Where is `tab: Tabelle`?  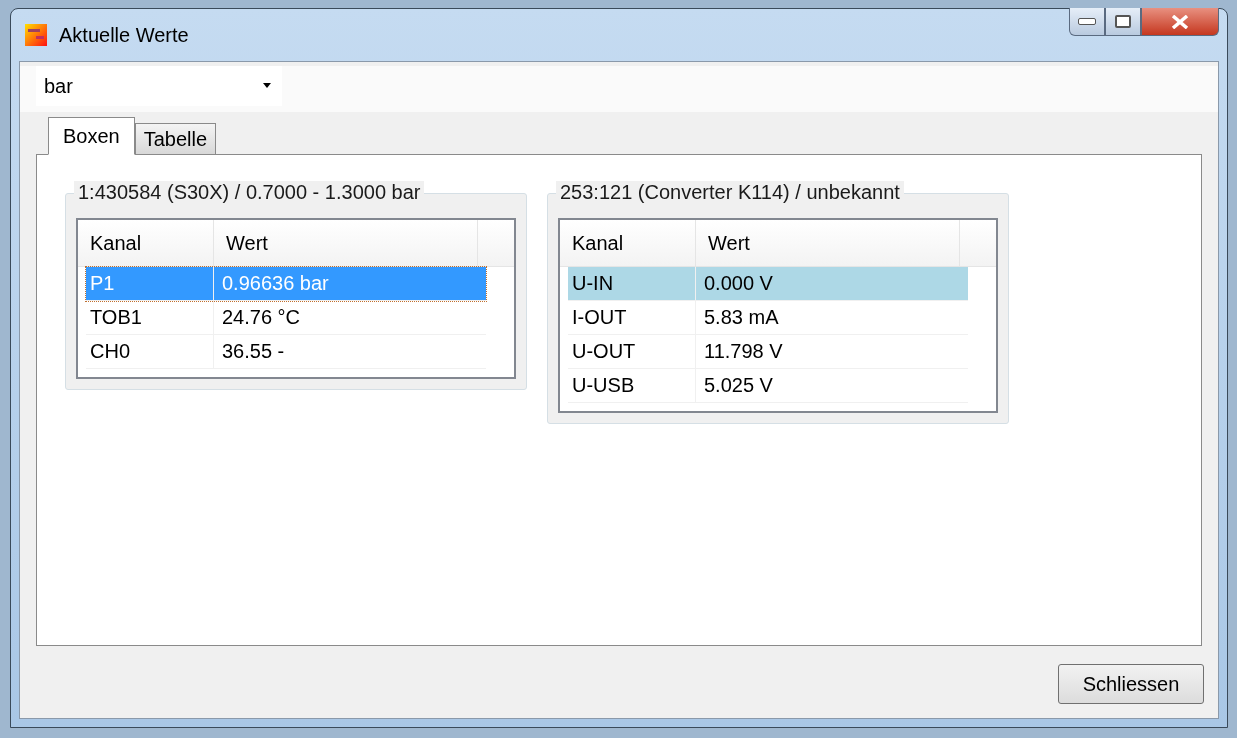 tab: Tabelle is located at coordinates (175, 139).